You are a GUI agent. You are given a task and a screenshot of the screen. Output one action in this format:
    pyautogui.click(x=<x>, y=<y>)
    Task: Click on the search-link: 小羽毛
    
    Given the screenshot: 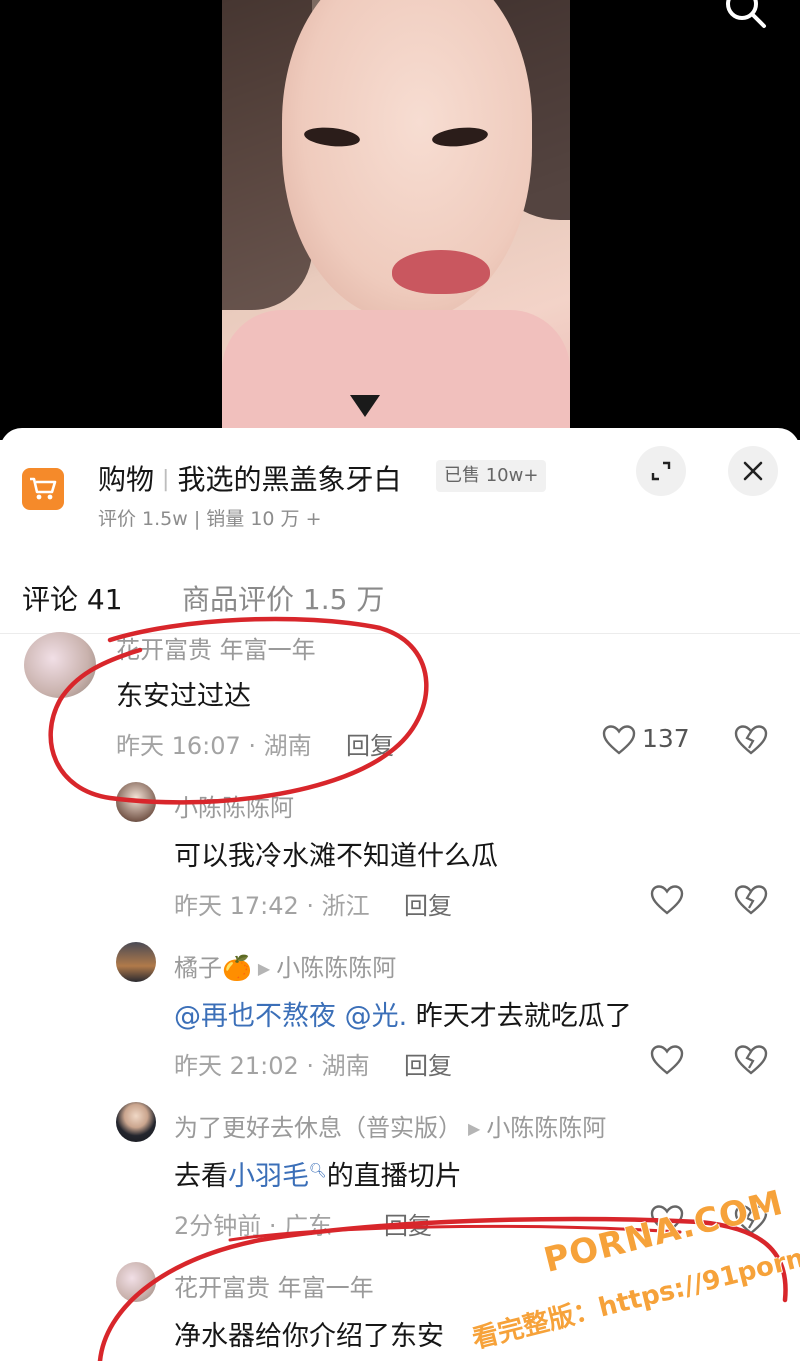 What is the action you would take?
    pyautogui.click(x=268, y=1176)
    